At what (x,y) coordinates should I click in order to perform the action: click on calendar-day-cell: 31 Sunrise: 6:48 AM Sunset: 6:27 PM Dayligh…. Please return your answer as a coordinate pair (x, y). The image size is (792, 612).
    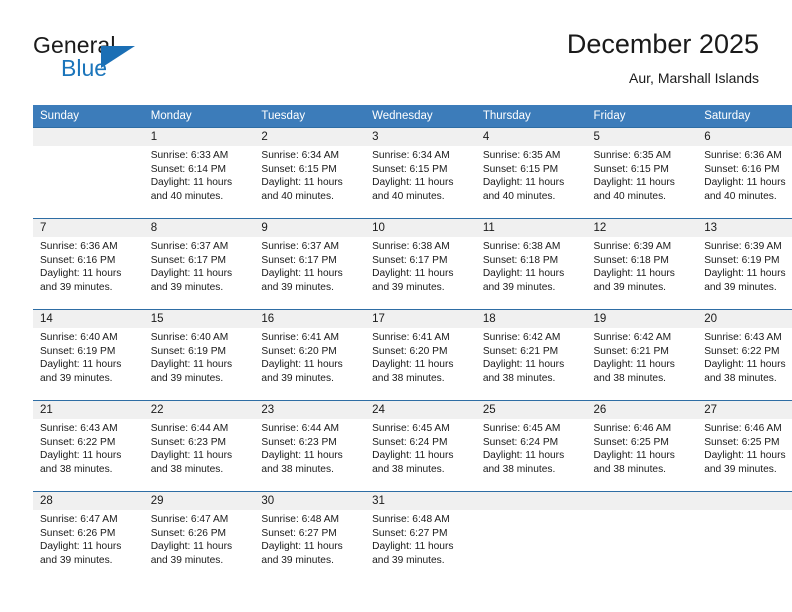
    Looking at the image, I should click on (420, 536).